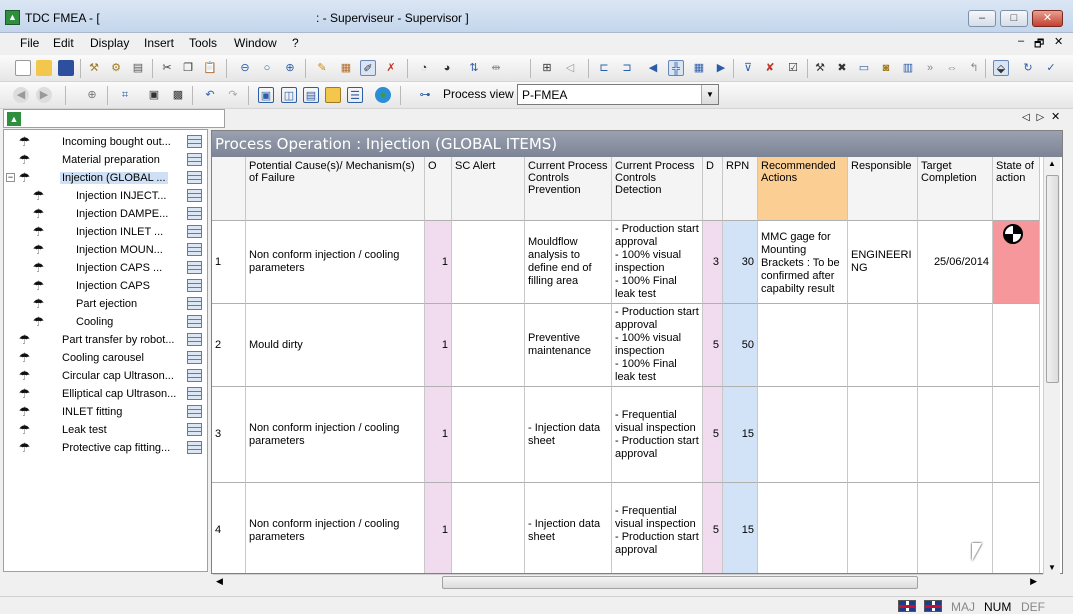 This screenshot has width=1073, height=614. I want to click on grid-cell-cause: Mould dirty, so click(335, 345).